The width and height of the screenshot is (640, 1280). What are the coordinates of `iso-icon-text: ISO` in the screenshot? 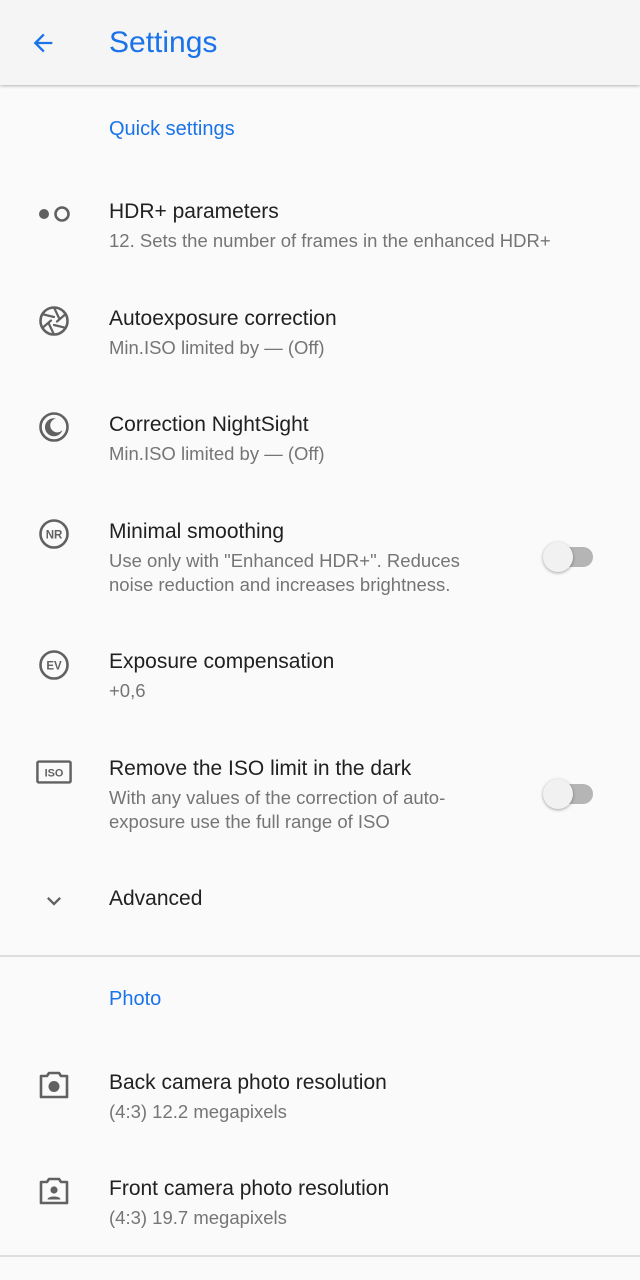 It's located at (54, 773).